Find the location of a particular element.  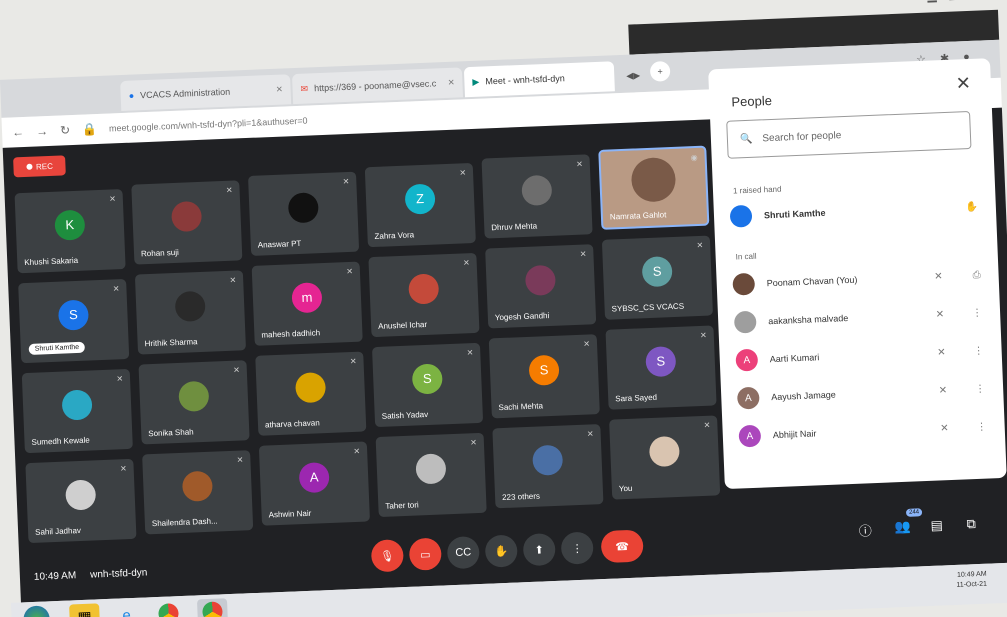

raise-hand-button: ✋ is located at coordinates (501, 551).